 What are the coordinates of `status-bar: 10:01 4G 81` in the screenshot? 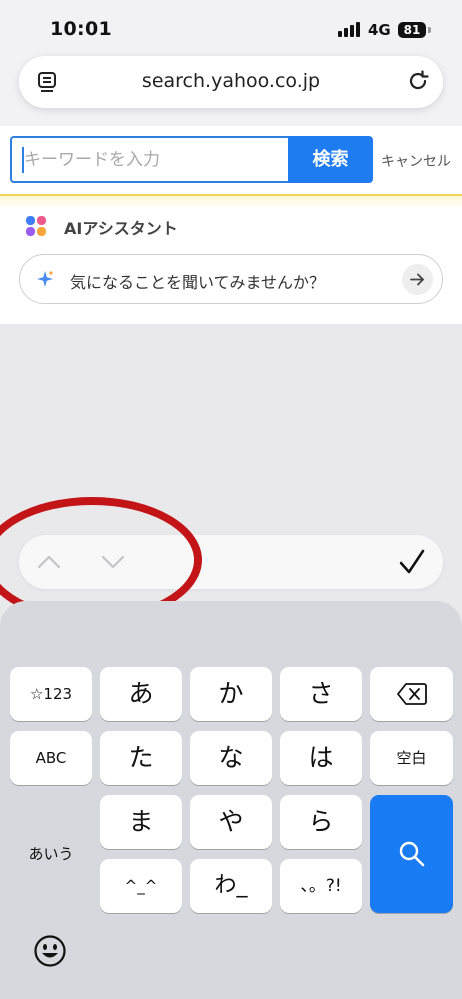 It's located at (231, 28).